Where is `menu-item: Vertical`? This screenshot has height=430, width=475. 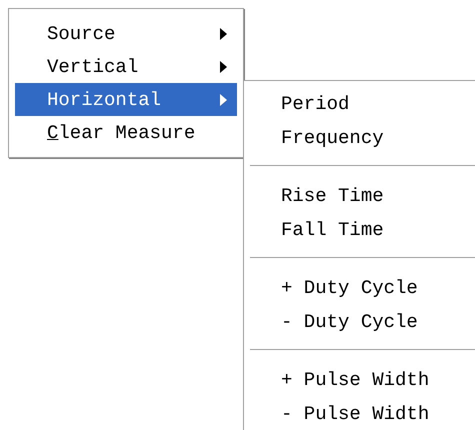
menu-item: Vertical is located at coordinates (126, 66).